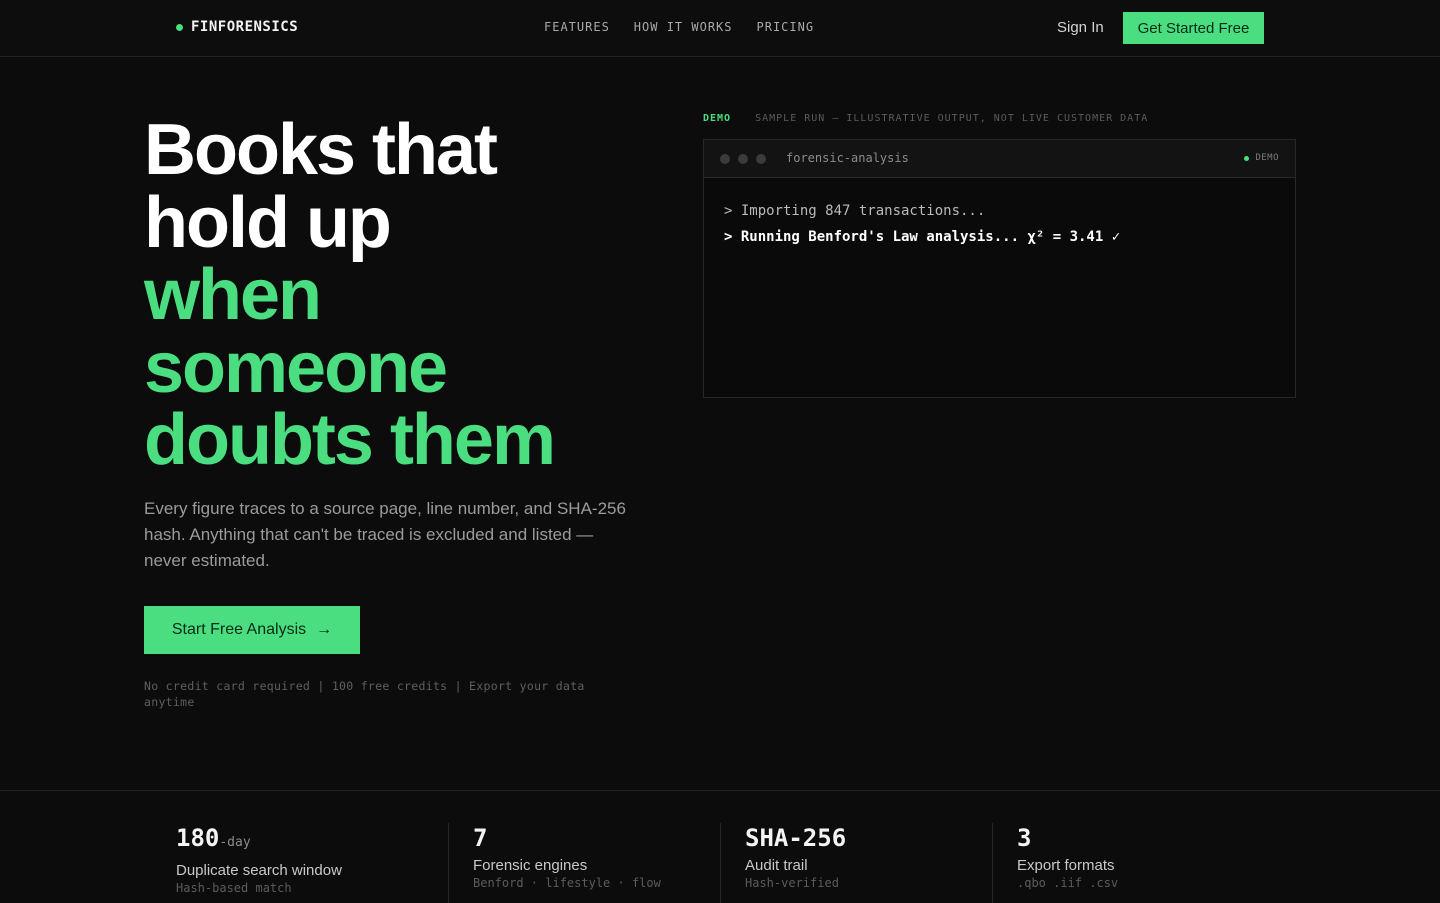 The height and width of the screenshot is (903, 1440). I want to click on stat-sub: Hash-based match, so click(234, 888).